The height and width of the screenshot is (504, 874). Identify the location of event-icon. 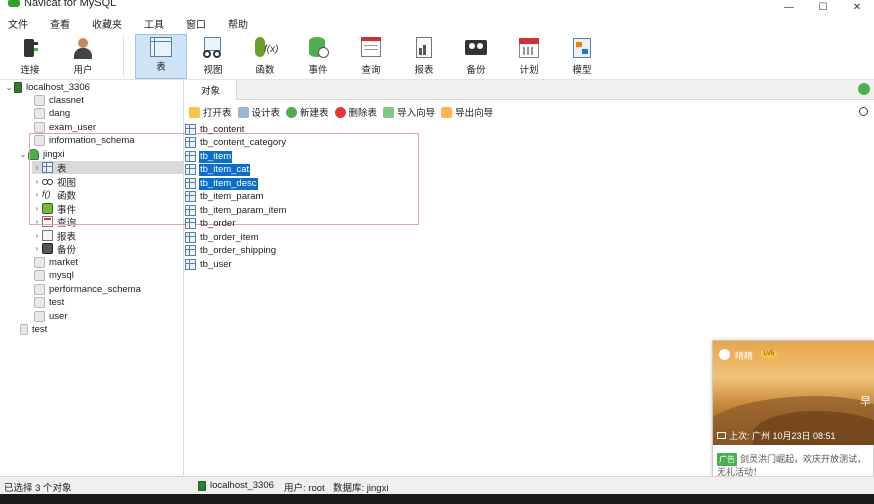
(318, 48).